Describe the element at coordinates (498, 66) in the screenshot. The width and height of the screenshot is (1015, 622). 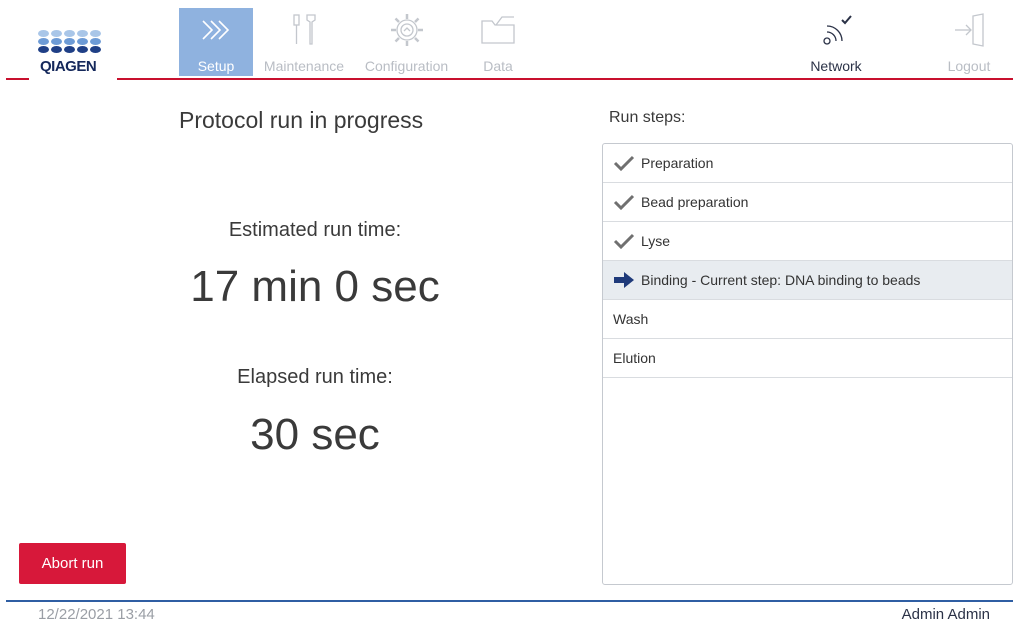
I see `nav-data-label: Data` at that location.